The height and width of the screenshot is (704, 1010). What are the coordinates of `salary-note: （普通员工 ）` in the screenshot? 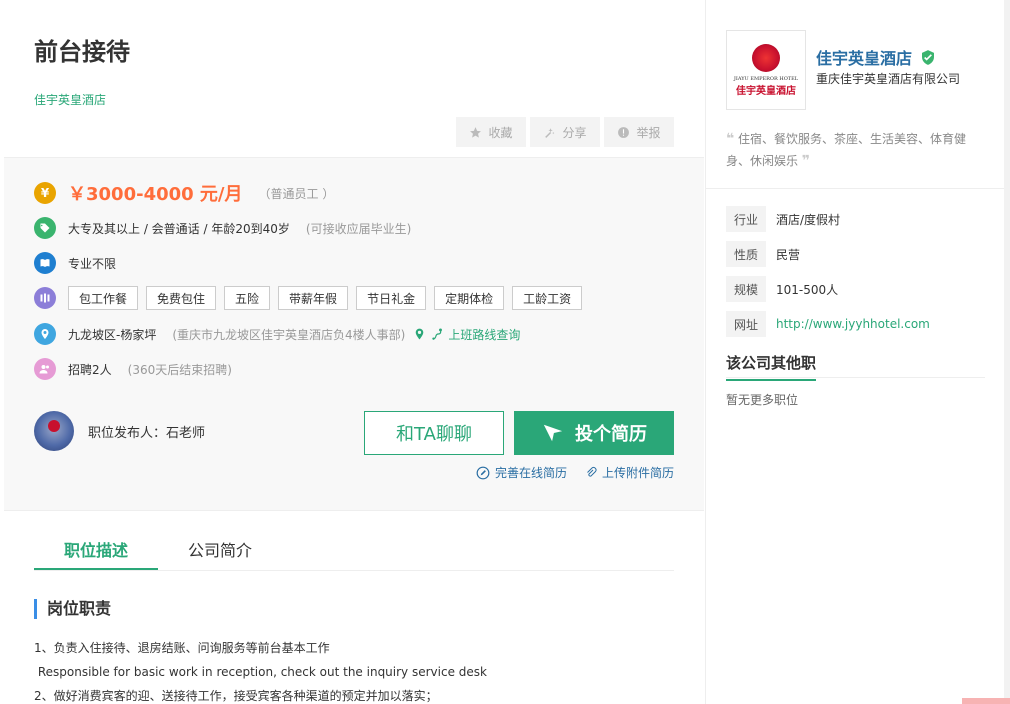 It's located at (296, 193).